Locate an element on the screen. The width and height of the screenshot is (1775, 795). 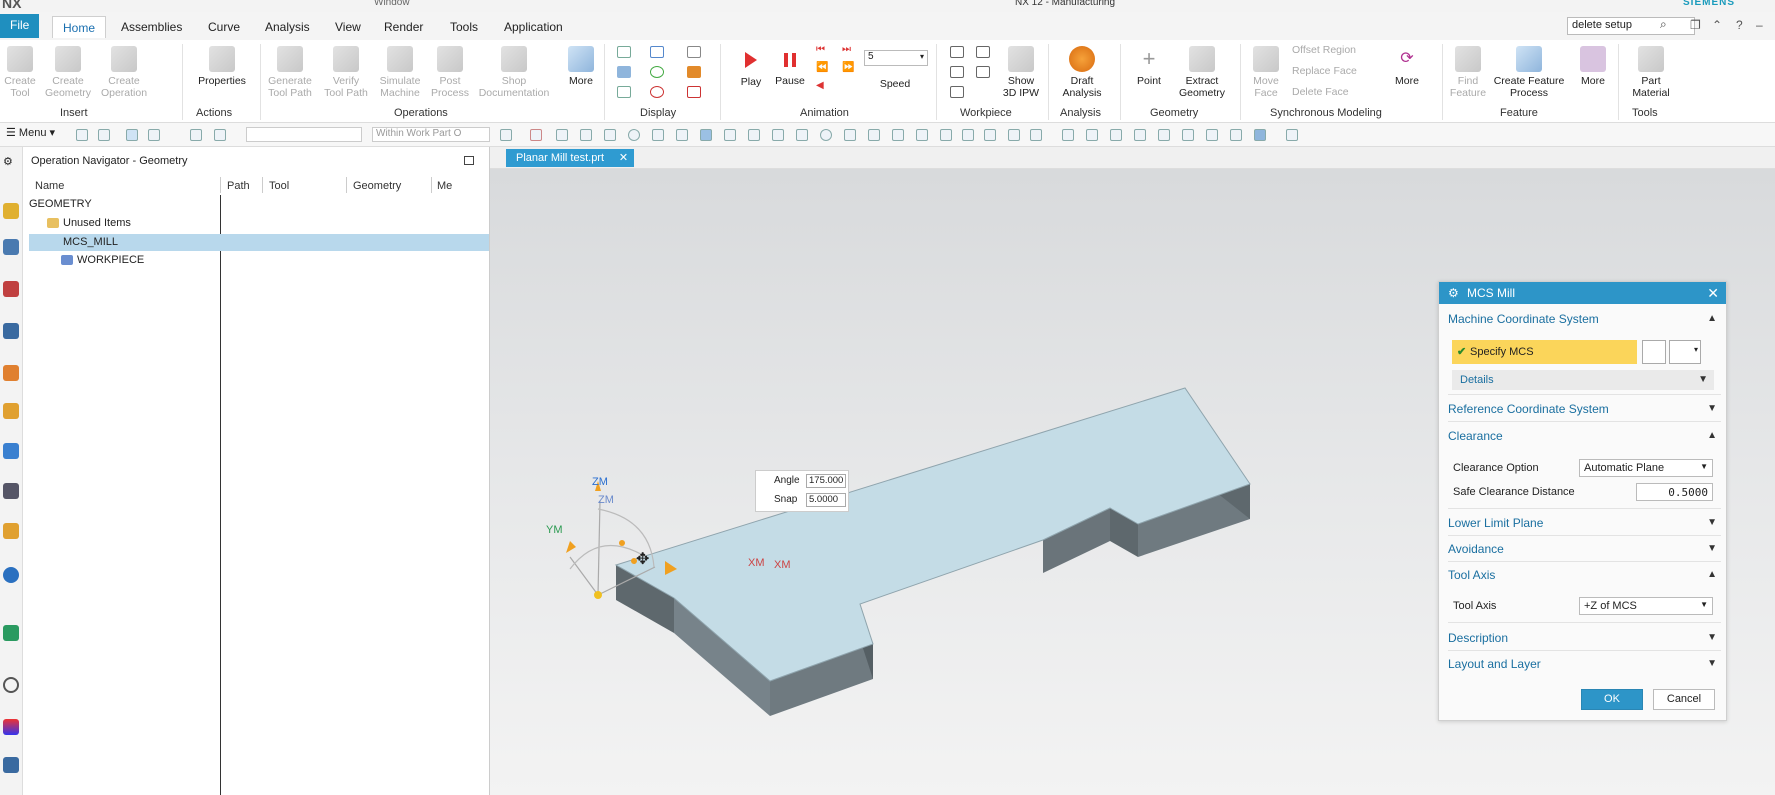
section-description: Description ▼ is located at coordinates (1584, 638).